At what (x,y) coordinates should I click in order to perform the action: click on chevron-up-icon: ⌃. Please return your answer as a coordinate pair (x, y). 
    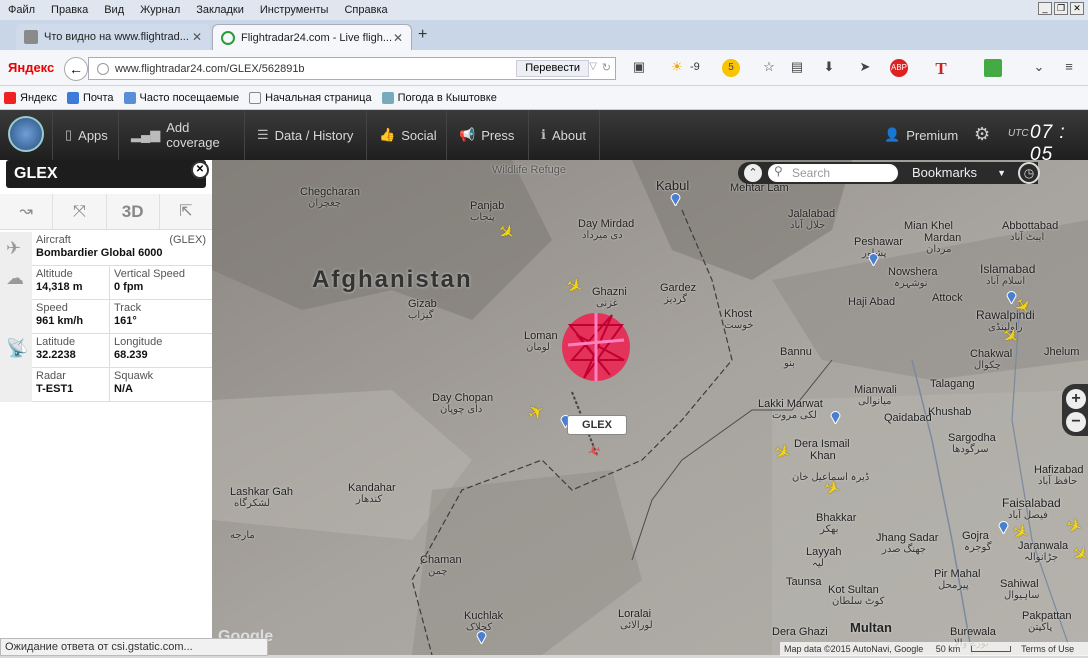
    Looking at the image, I should click on (753, 173).